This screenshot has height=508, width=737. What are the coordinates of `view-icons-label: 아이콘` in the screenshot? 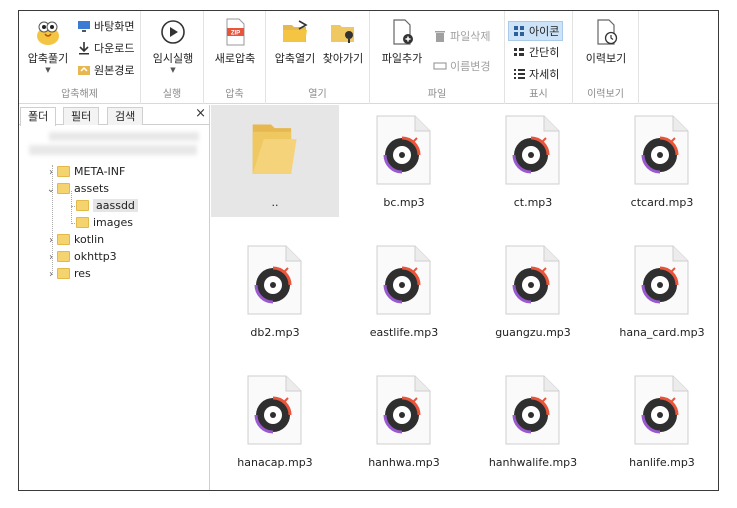 It's located at (544, 31).